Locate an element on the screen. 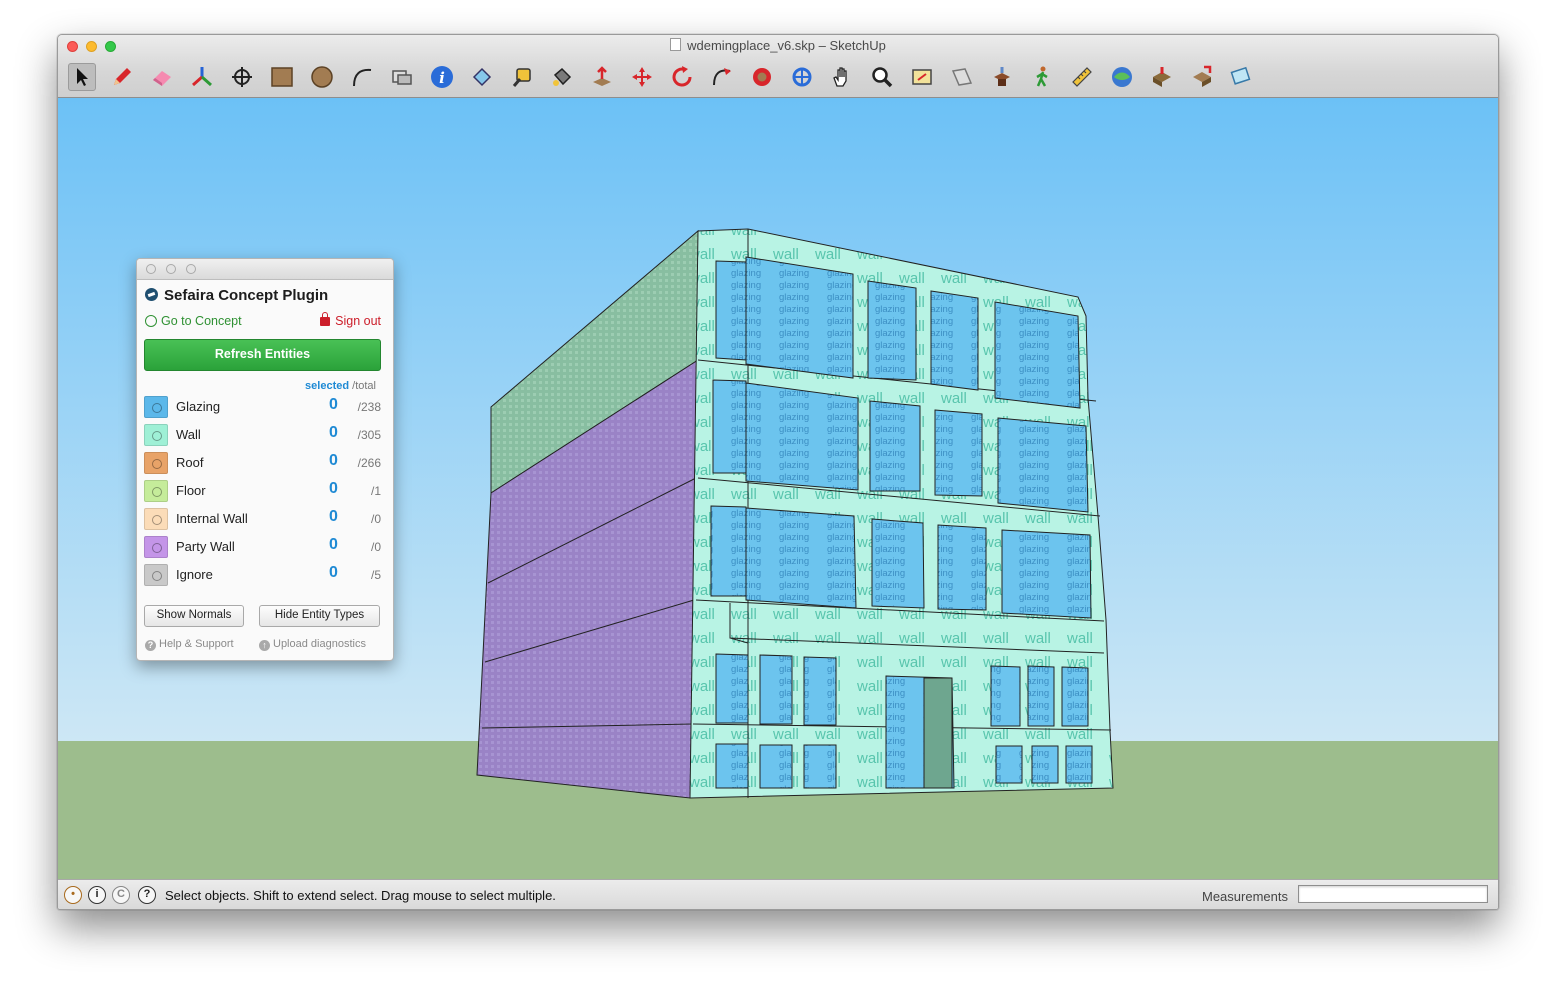  magnifier-icon is located at coordinates (882, 77).